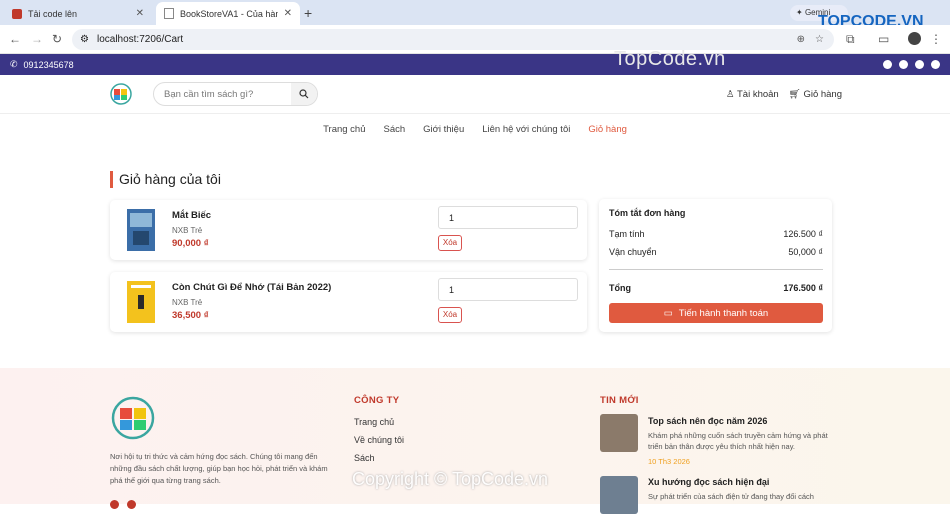 The width and height of the screenshot is (950, 514). I want to click on cart-link: 🛒︎ Giỏ hàng, so click(815, 94).